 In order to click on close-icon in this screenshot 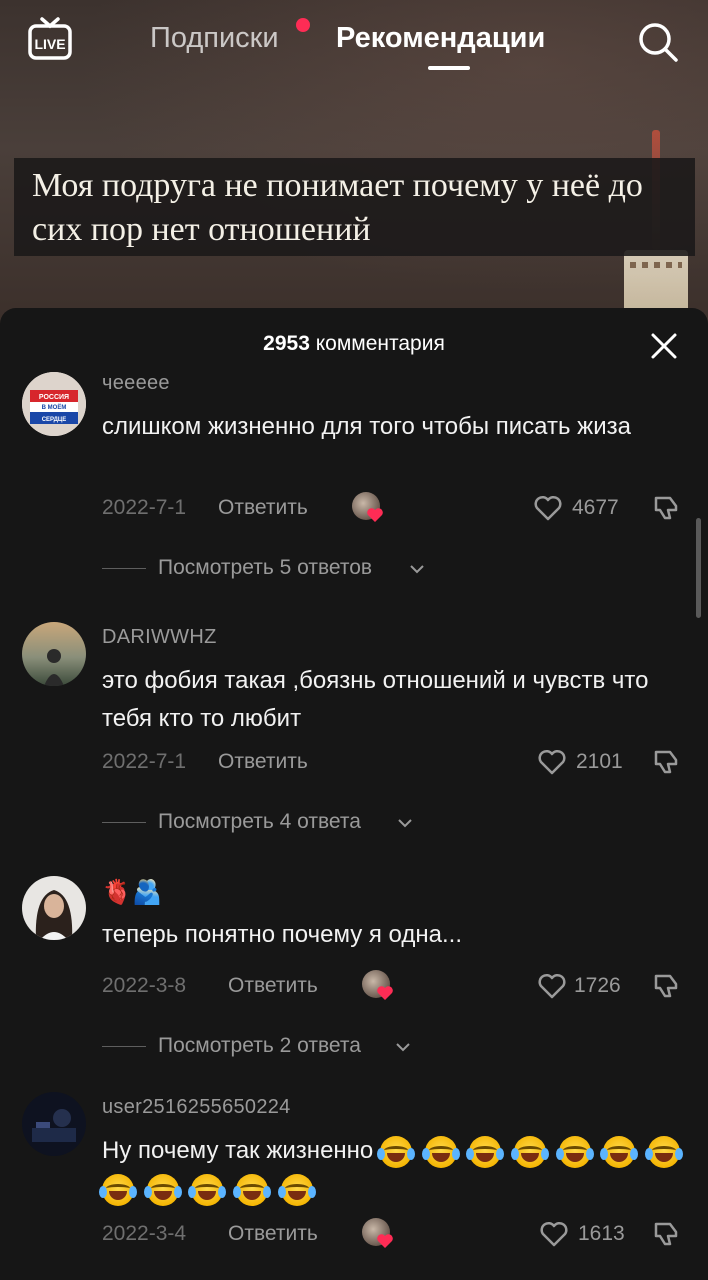, I will do `click(664, 346)`.